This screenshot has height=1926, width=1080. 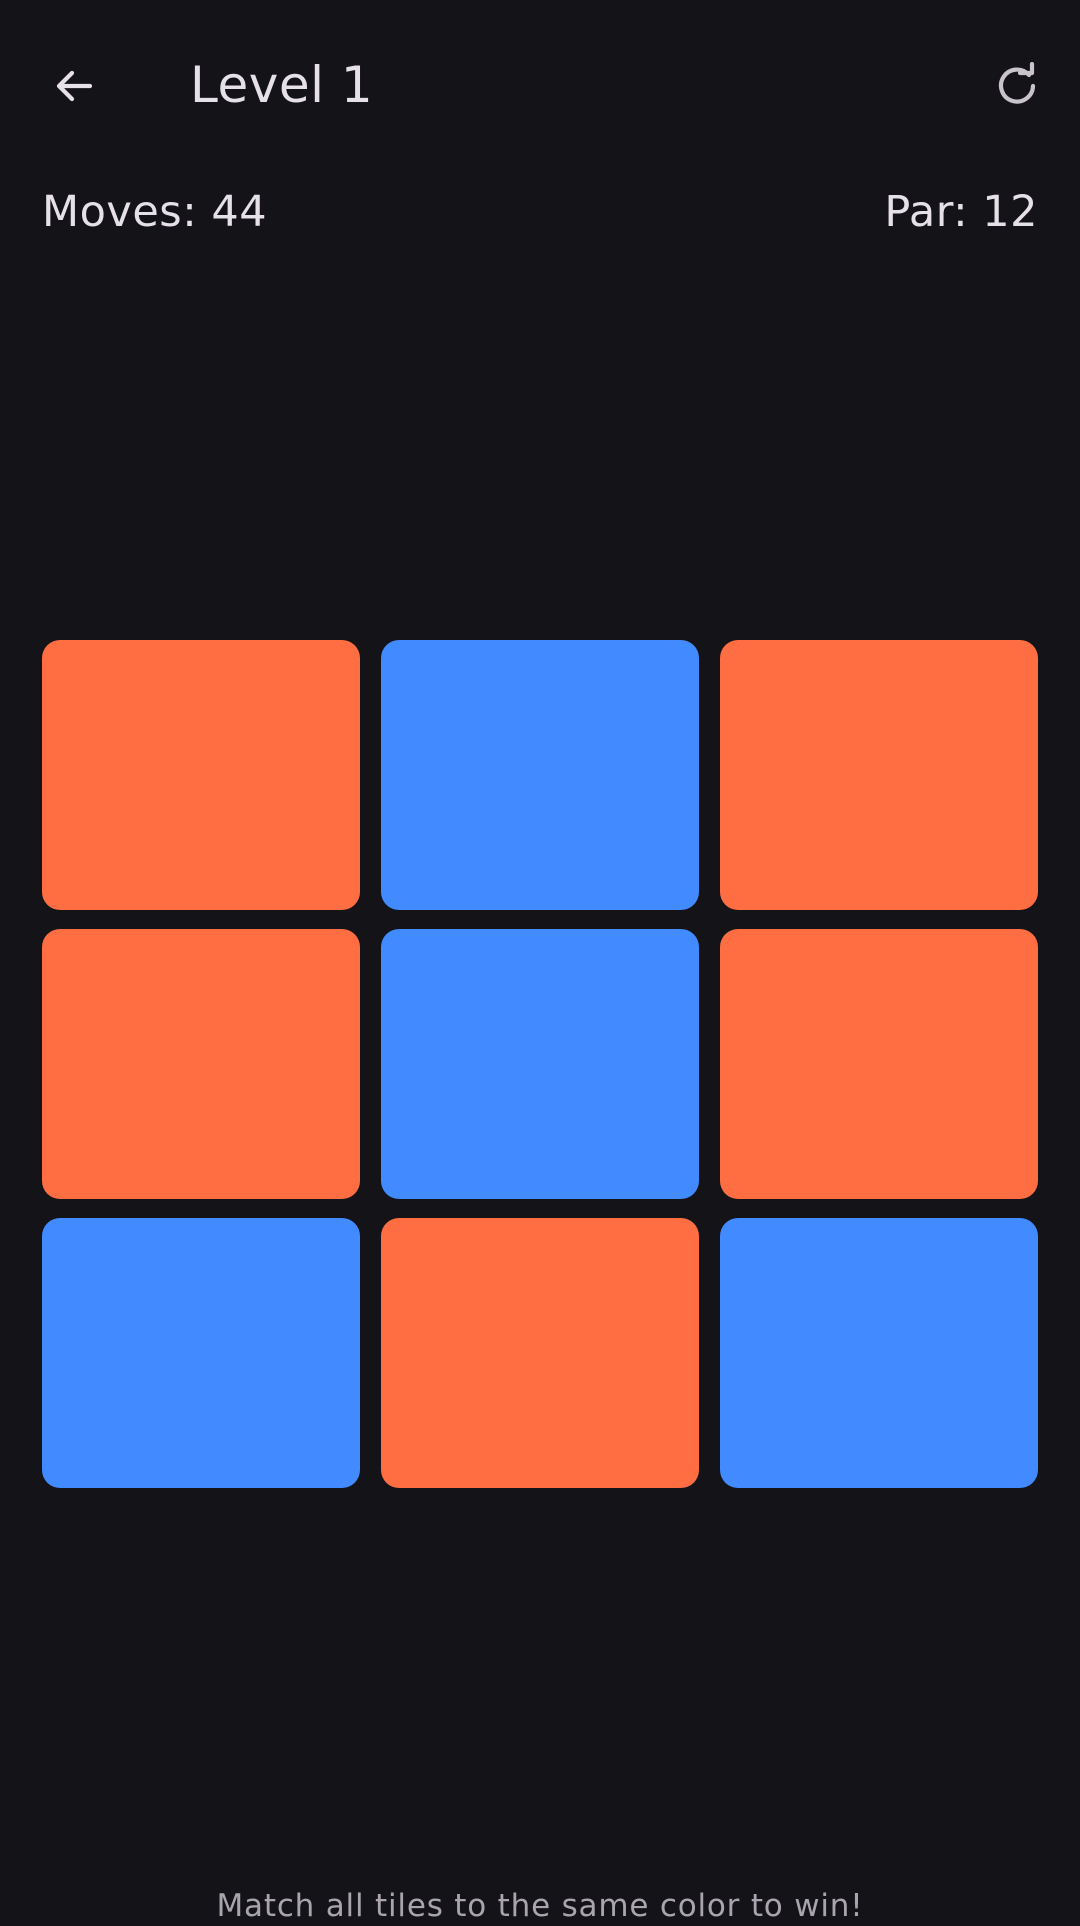 I want to click on back-button, so click(x=74, y=86).